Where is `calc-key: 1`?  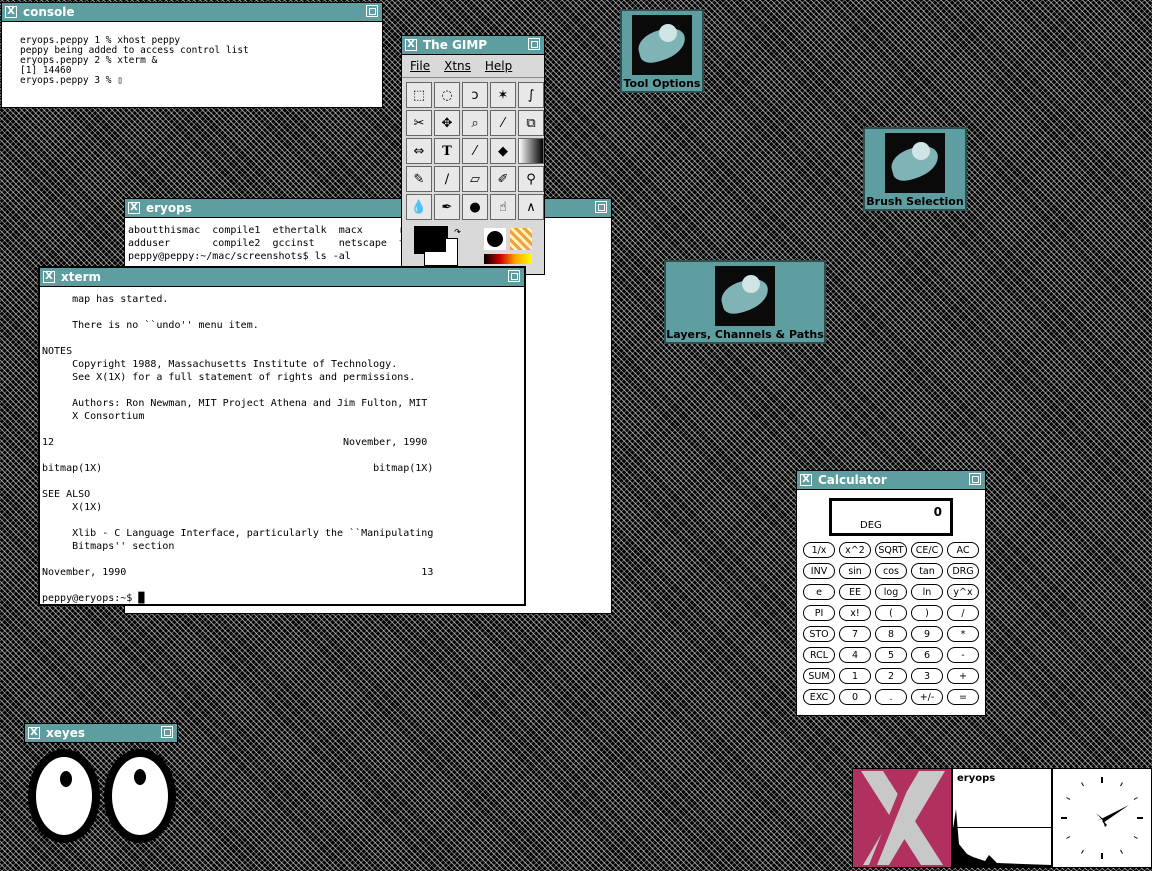 calc-key: 1 is located at coordinates (855, 676).